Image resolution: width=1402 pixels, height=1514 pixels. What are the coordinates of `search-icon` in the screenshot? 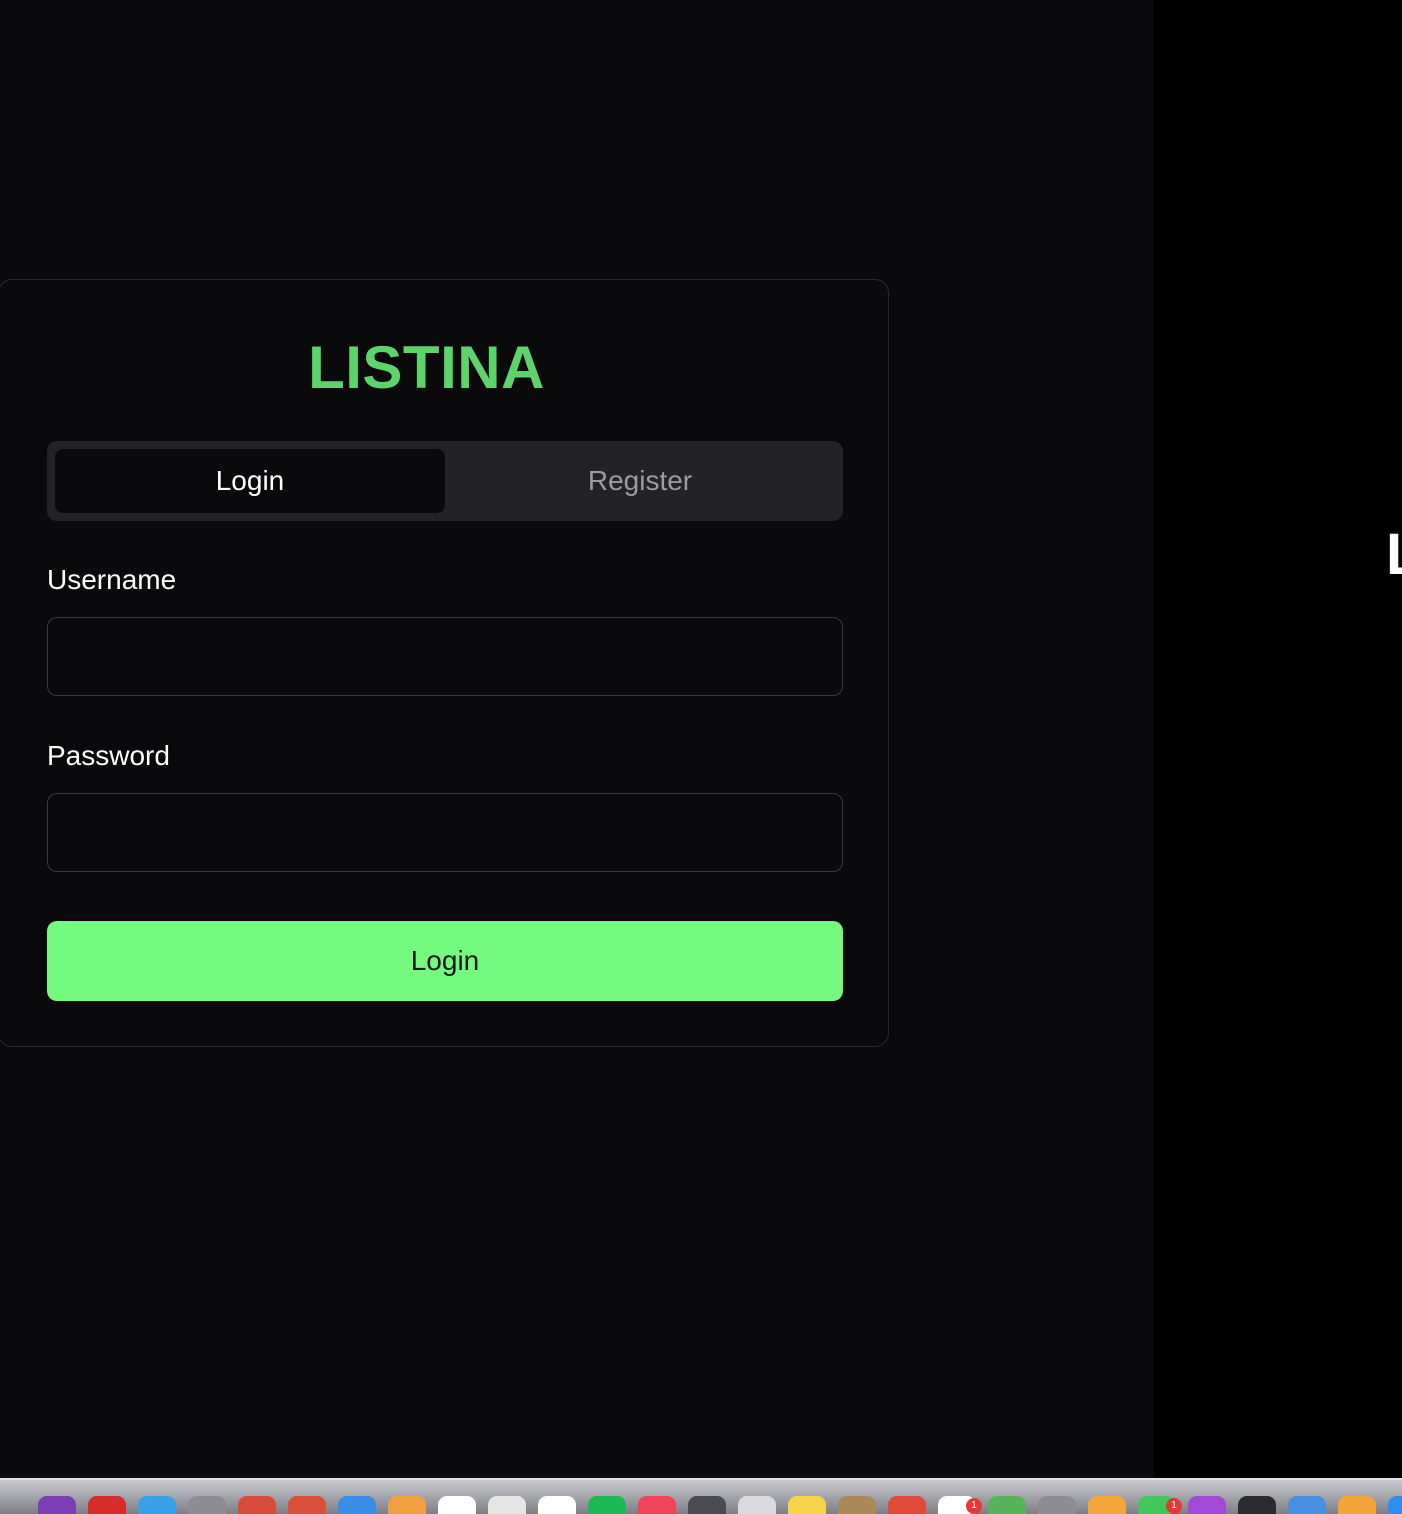 It's located at (207, 1505).